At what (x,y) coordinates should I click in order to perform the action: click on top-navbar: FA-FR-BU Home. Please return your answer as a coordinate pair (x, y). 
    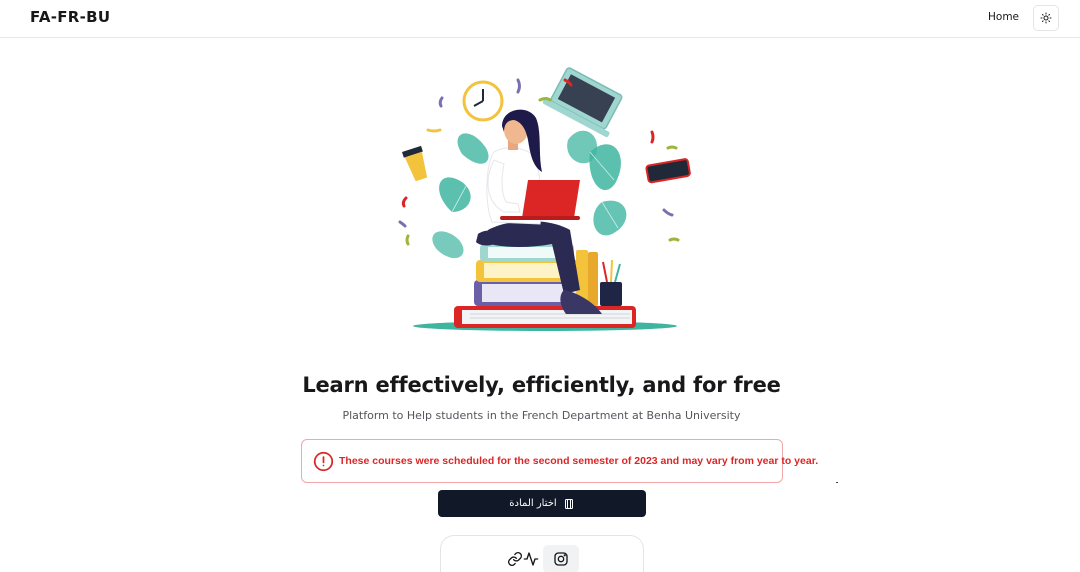
    Looking at the image, I should click on (540, 19).